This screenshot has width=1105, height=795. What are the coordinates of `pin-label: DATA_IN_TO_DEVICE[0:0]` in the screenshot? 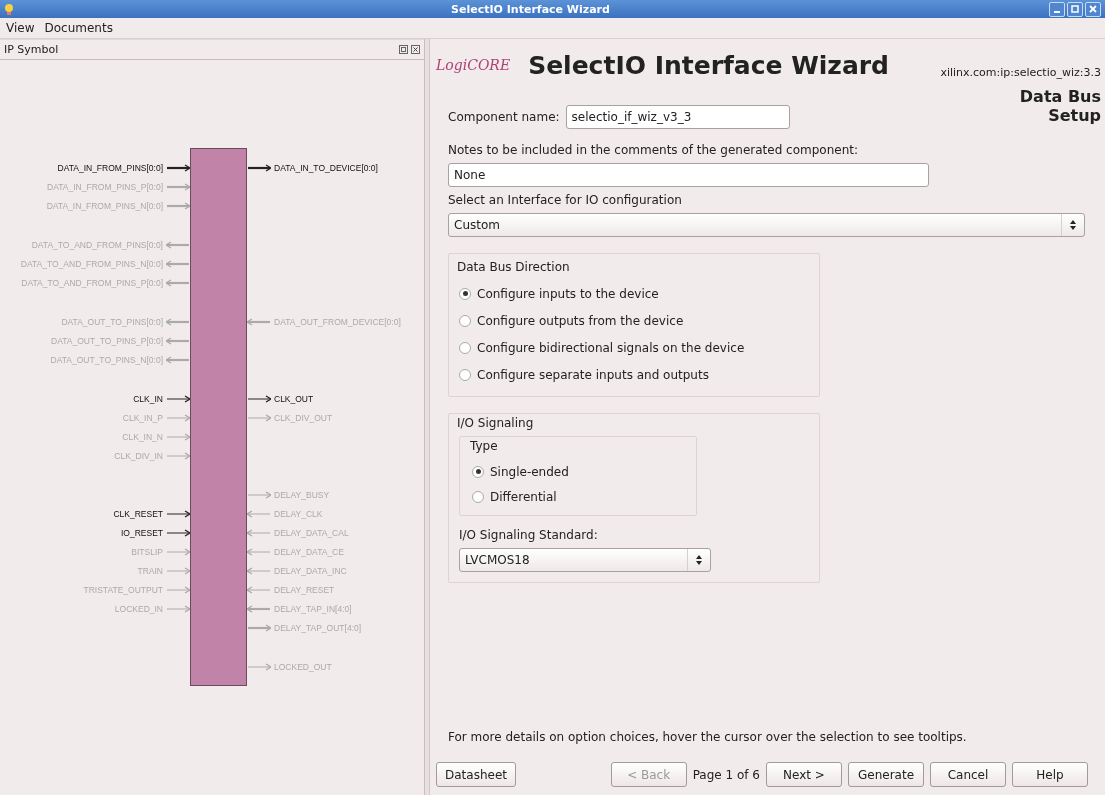 It's located at (326, 167).